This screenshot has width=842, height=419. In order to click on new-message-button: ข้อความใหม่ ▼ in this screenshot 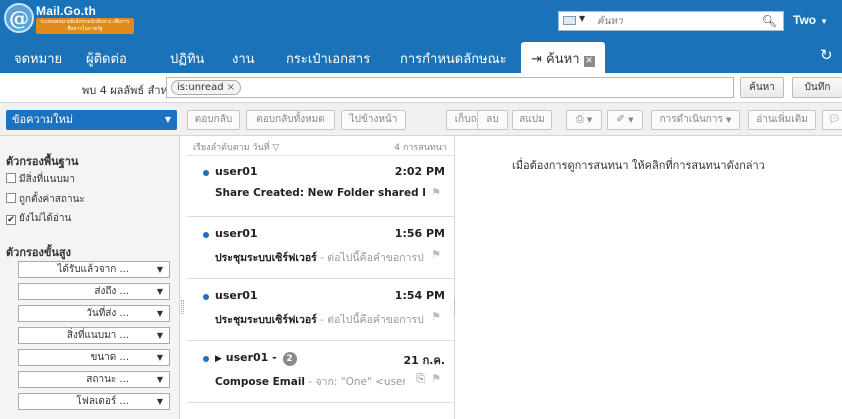, I will do `click(91, 120)`.